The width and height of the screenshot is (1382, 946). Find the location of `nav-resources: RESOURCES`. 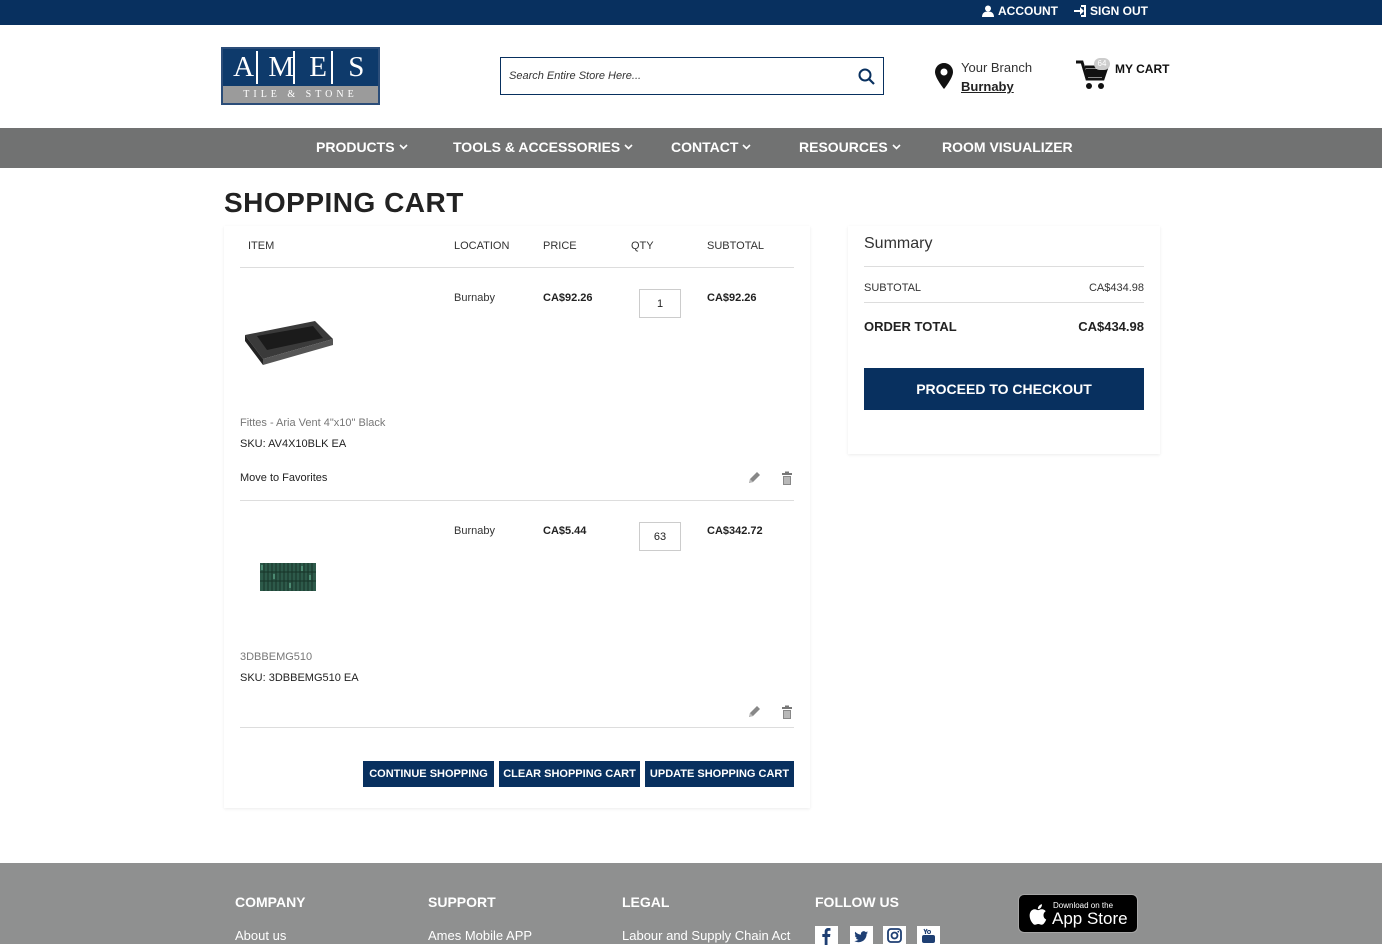

nav-resources: RESOURCES is located at coordinates (850, 147).